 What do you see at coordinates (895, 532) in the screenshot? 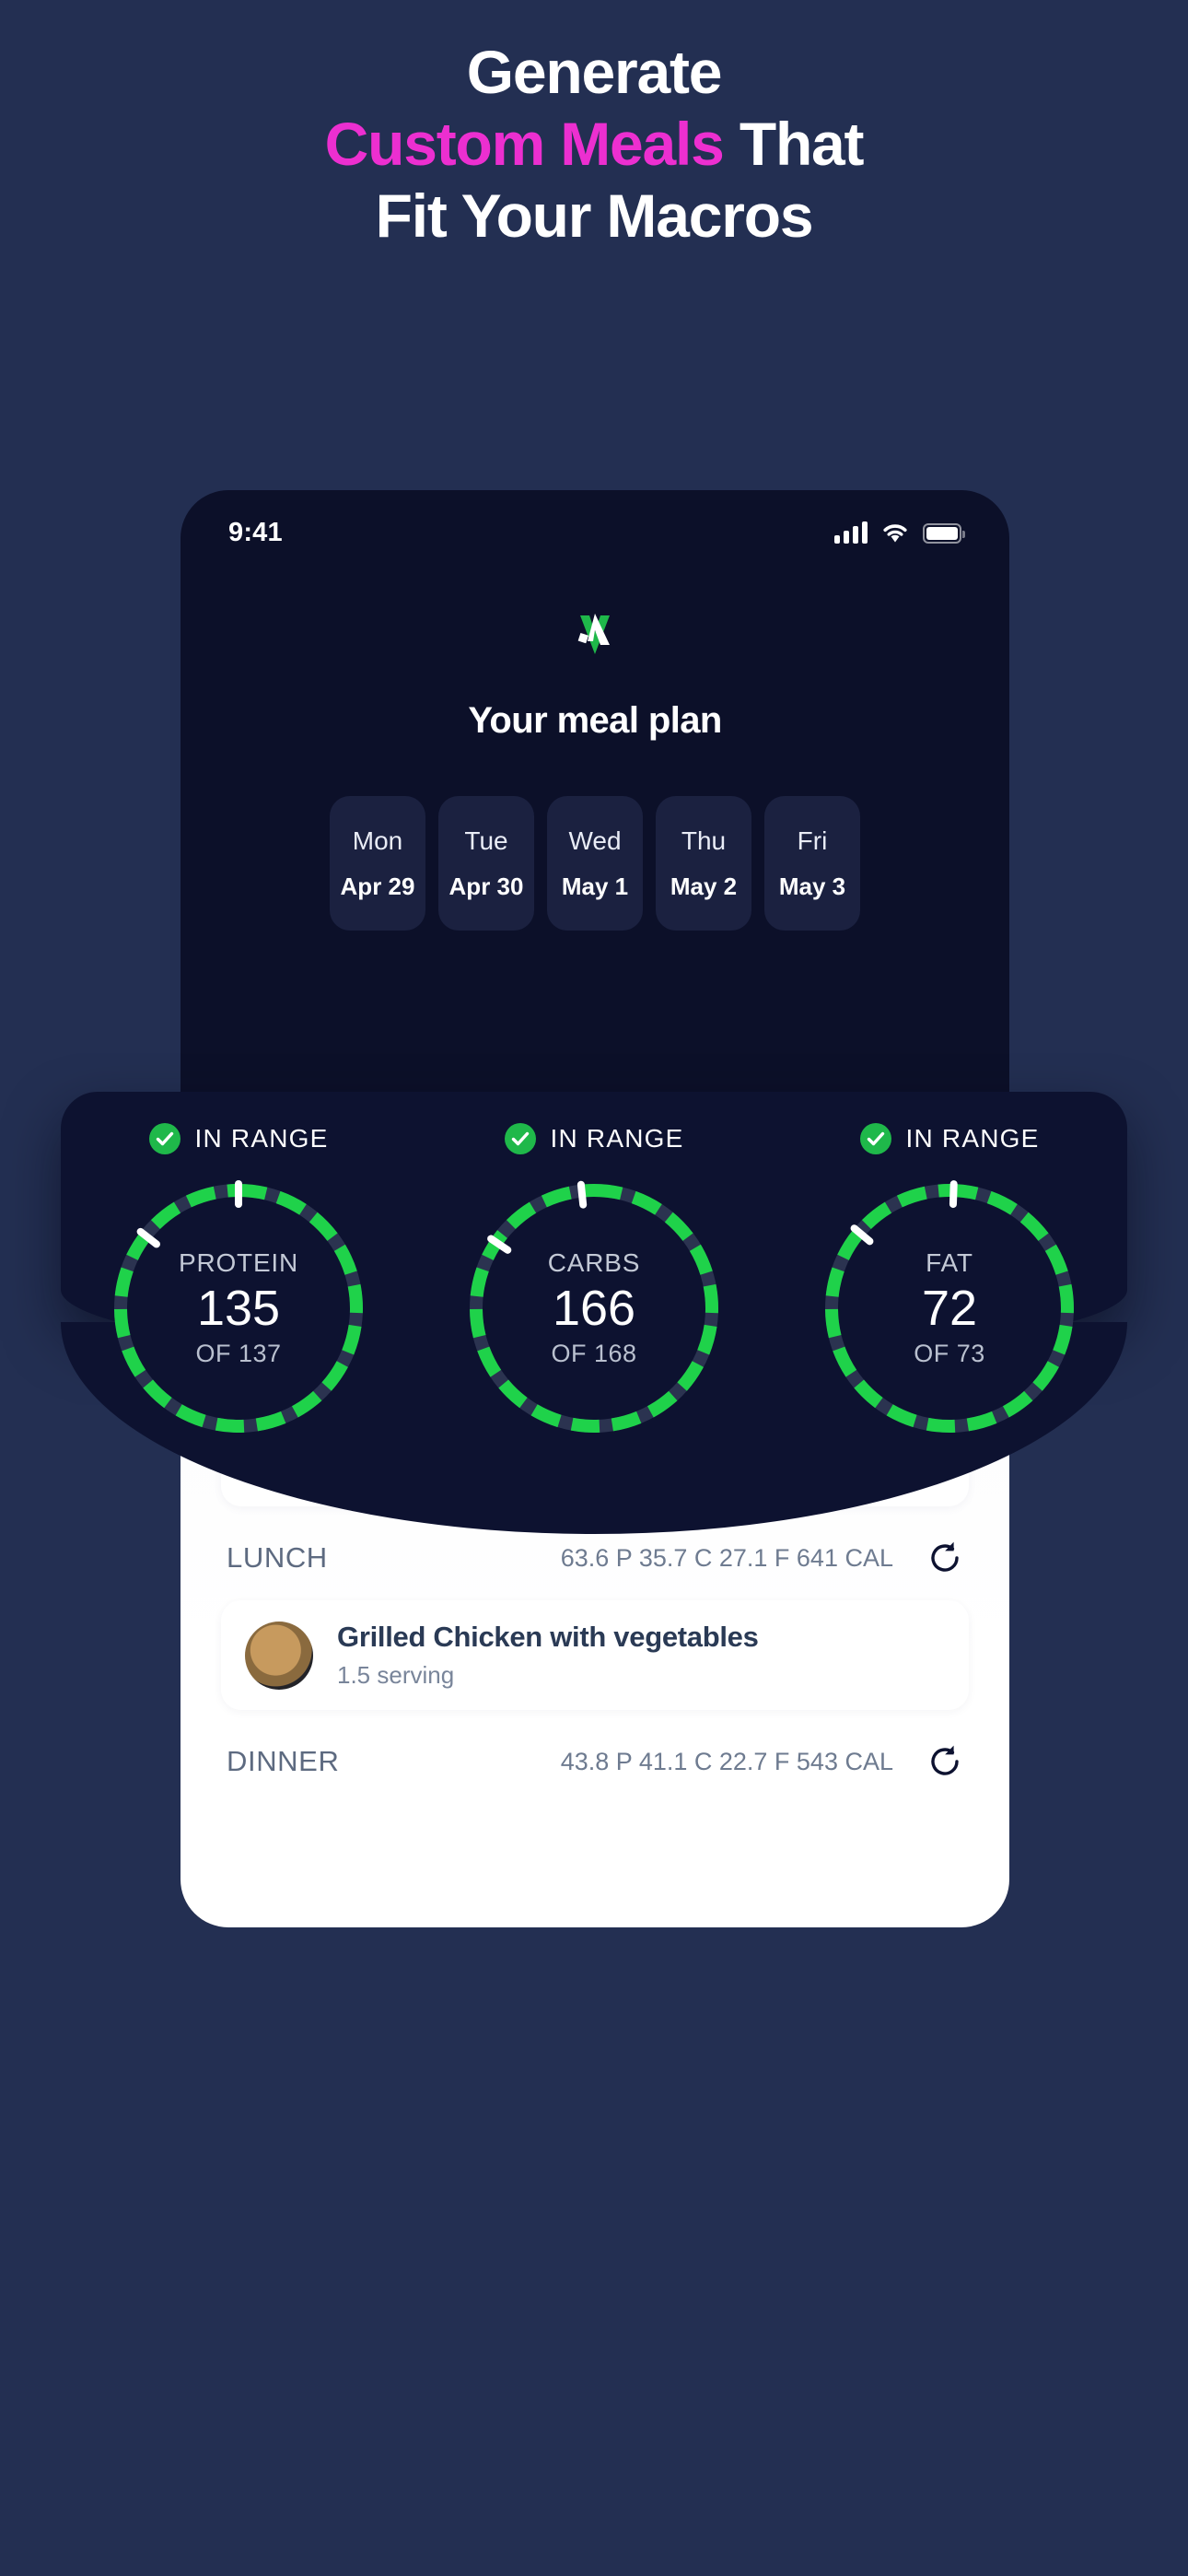
I see `wifi-icon` at bounding box center [895, 532].